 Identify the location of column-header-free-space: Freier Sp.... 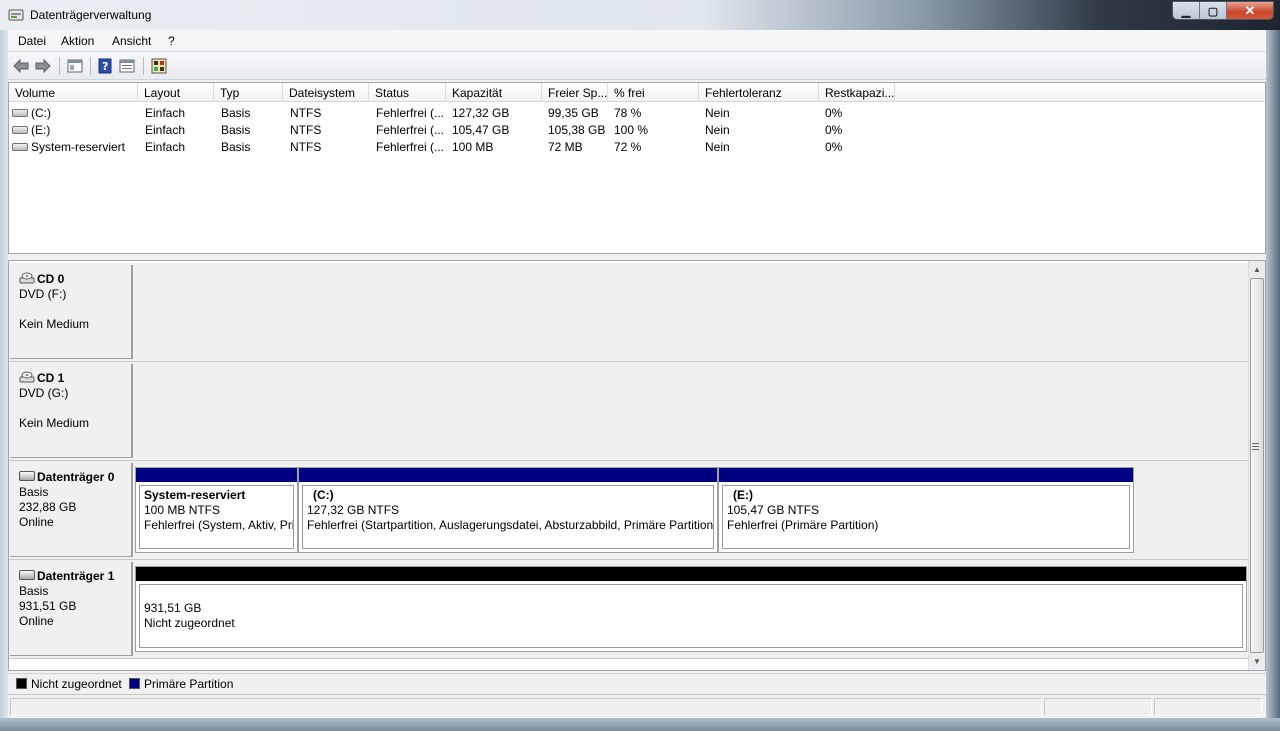
(575, 92).